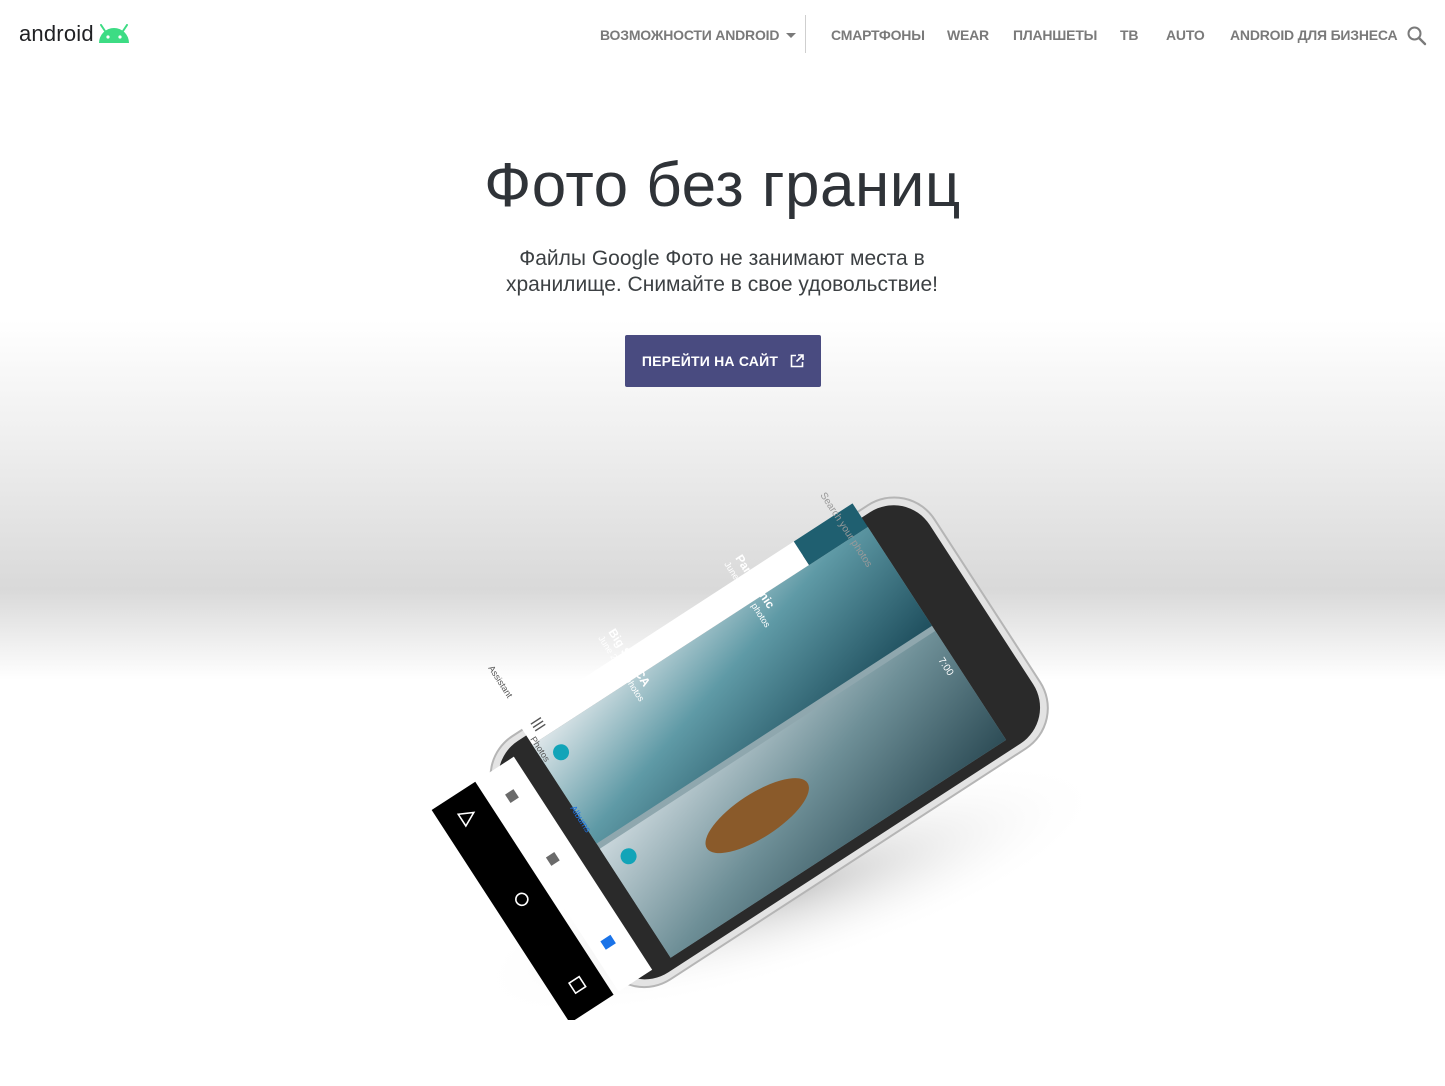 The image size is (1445, 1086). Describe the element at coordinates (1129, 35) in the screenshot. I see `nav-tv: ТВ` at that location.